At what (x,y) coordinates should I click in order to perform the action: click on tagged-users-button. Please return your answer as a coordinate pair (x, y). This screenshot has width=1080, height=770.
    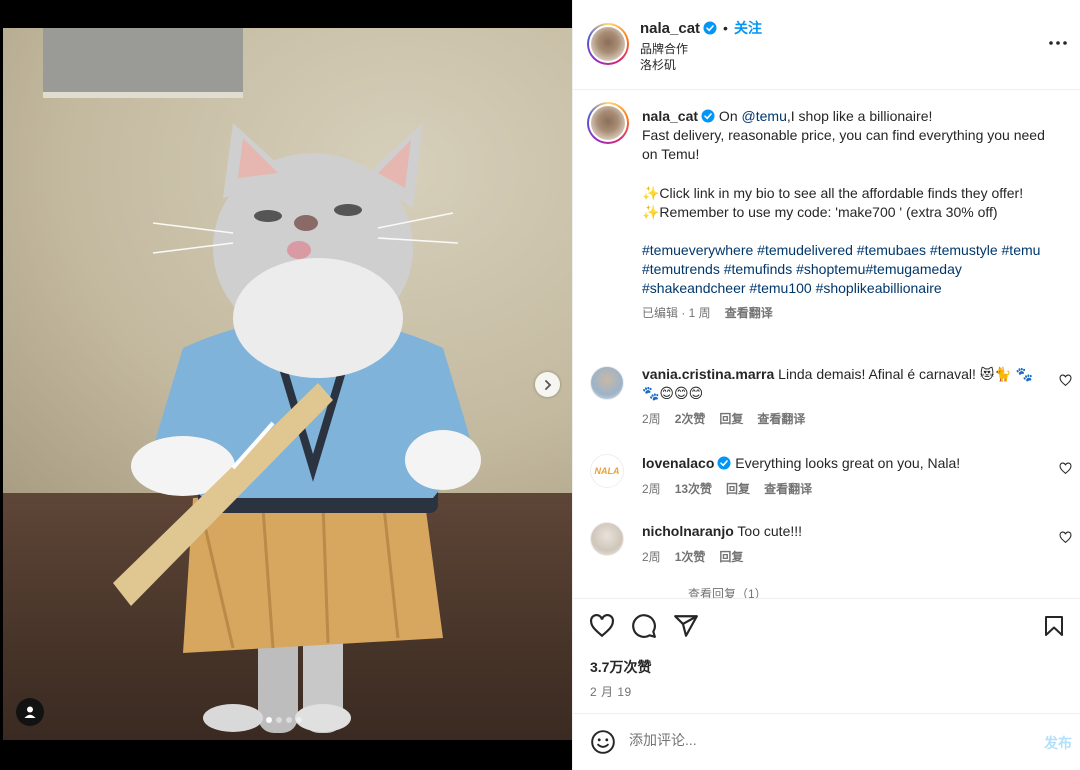
    Looking at the image, I should click on (30, 712).